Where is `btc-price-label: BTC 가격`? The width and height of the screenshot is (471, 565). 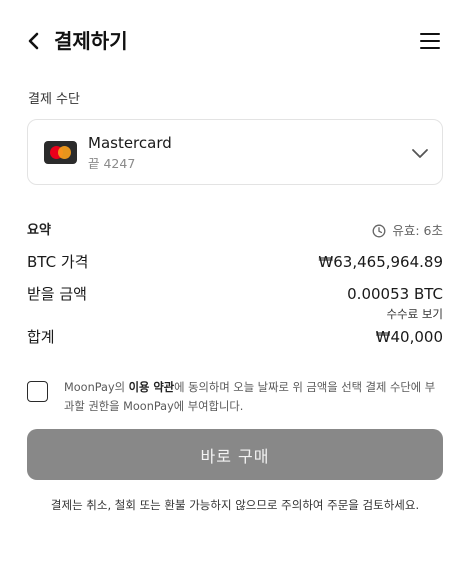
btc-price-label: BTC 가격 is located at coordinates (58, 262).